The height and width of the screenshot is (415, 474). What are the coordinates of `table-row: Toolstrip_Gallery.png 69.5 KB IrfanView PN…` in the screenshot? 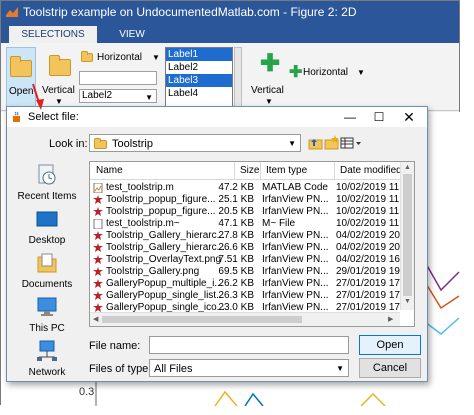 It's located at (250, 272).